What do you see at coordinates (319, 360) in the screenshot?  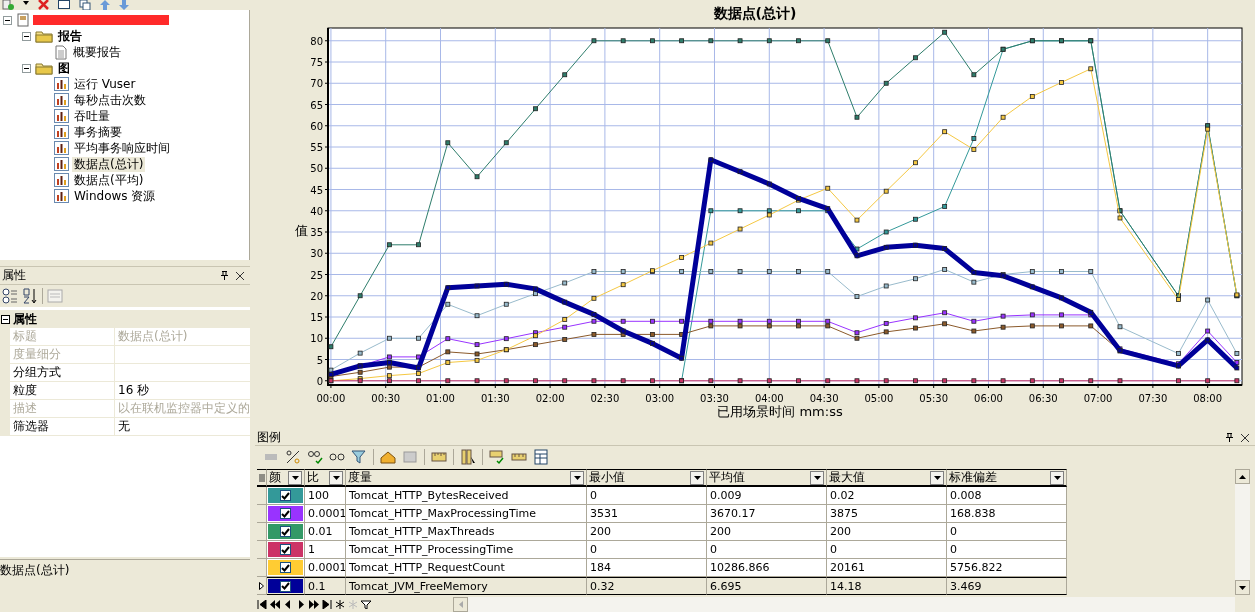 I see `y-tick-label: 5` at bounding box center [319, 360].